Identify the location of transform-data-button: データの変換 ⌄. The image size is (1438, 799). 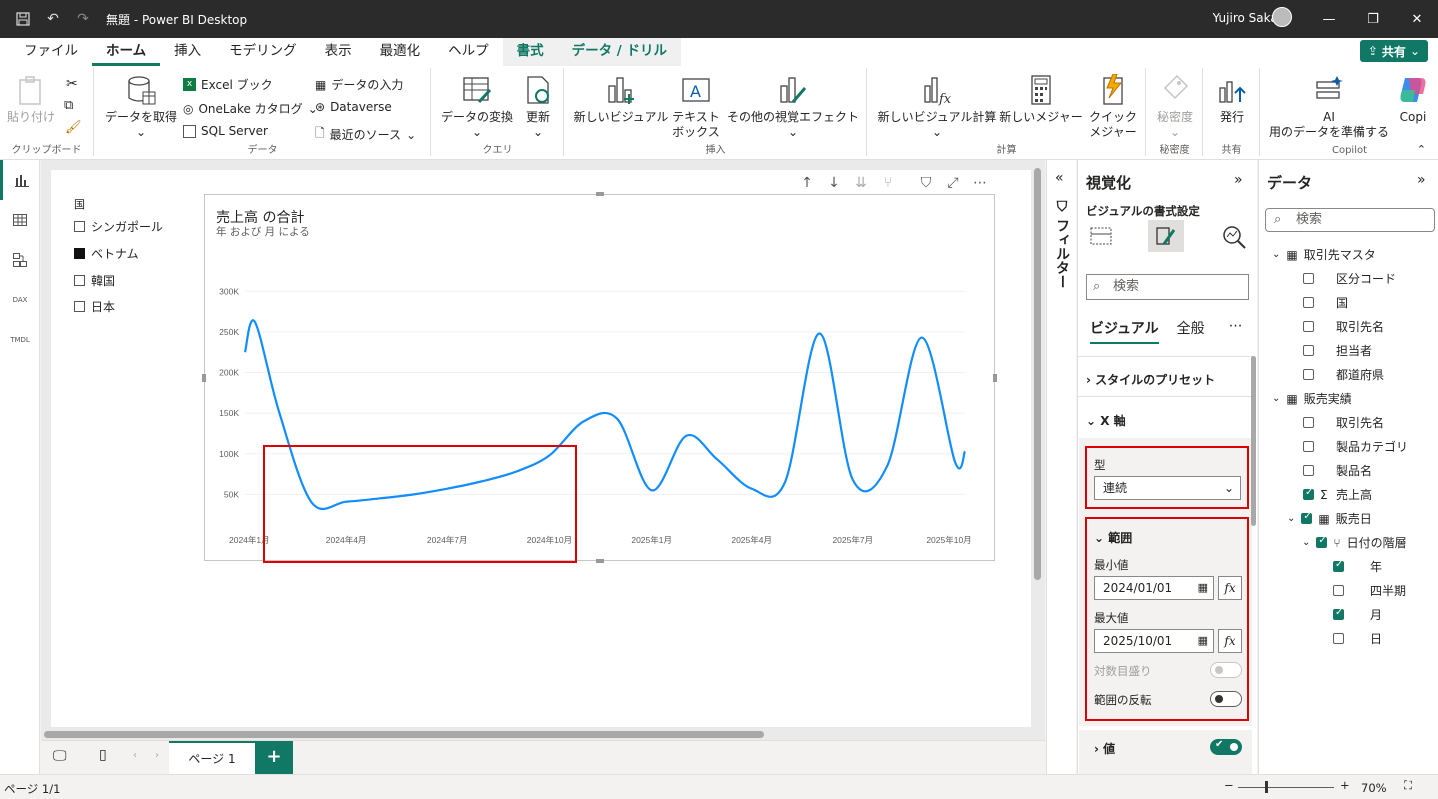
(477, 107).